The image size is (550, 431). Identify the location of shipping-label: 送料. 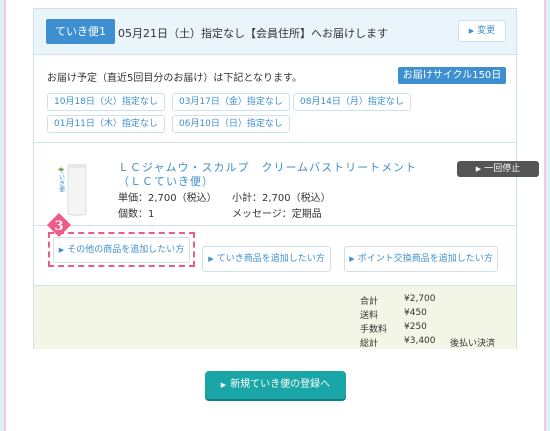
(369, 316).